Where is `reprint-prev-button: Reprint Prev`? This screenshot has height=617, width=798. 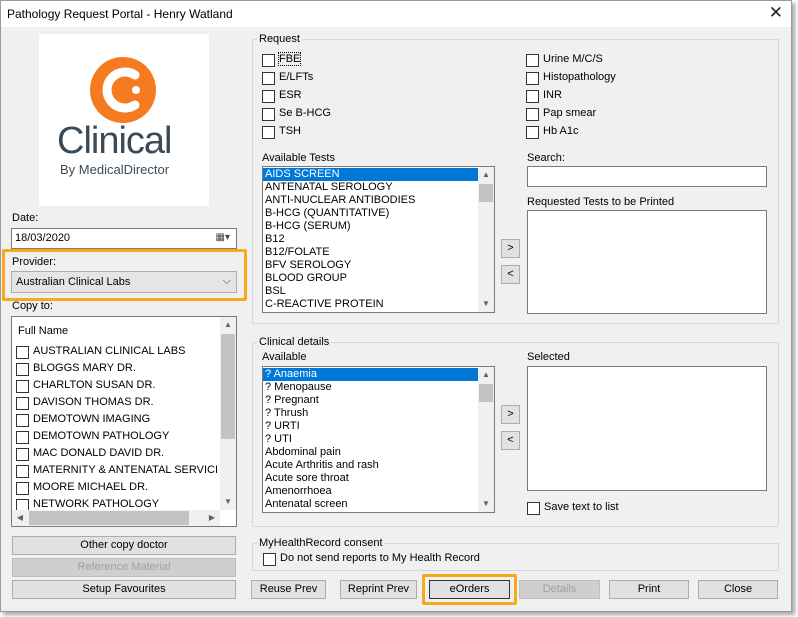 reprint-prev-button: Reprint Prev is located at coordinates (378, 589).